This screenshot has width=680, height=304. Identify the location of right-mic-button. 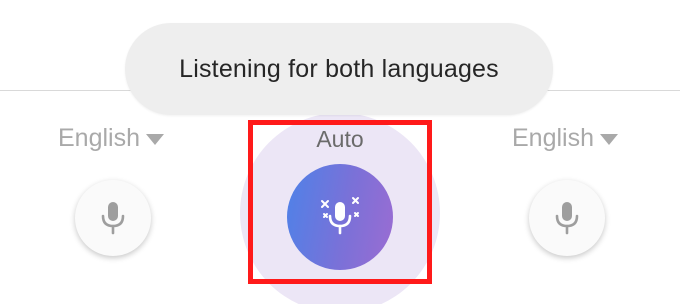
(567, 218).